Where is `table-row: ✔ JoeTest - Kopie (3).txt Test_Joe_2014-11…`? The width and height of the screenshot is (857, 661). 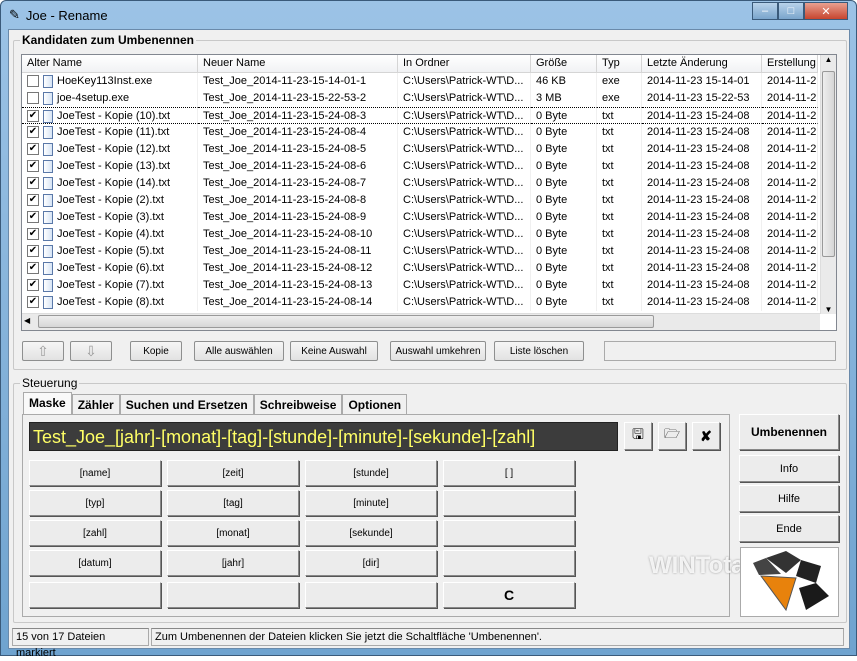 table-row: ✔ JoeTest - Kopie (3).txt Test_Joe_2014-11… is located at coordinates (420, 217).